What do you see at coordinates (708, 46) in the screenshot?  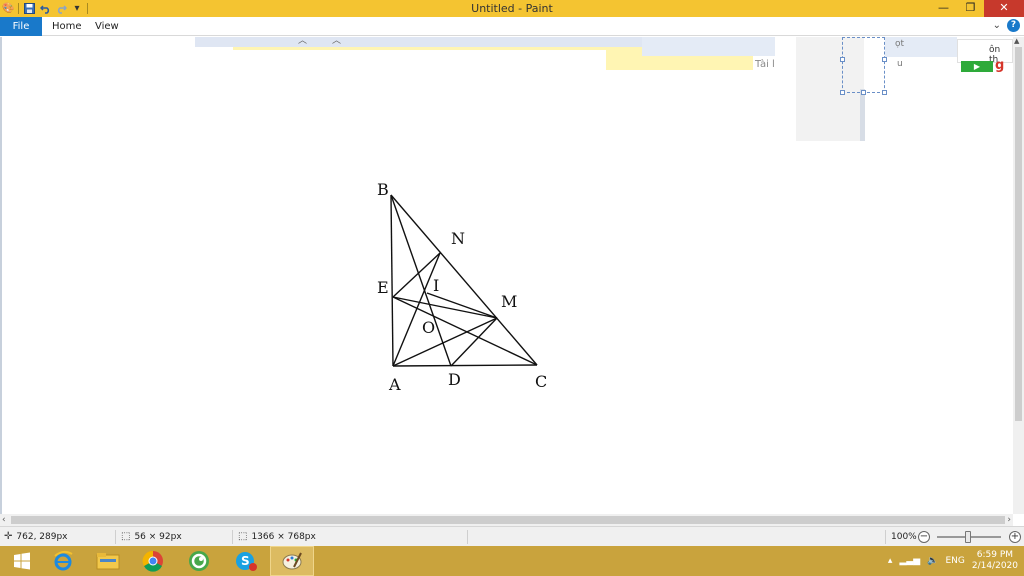 I see `pasted-fragment-blue` at bounding box center [708, 46].